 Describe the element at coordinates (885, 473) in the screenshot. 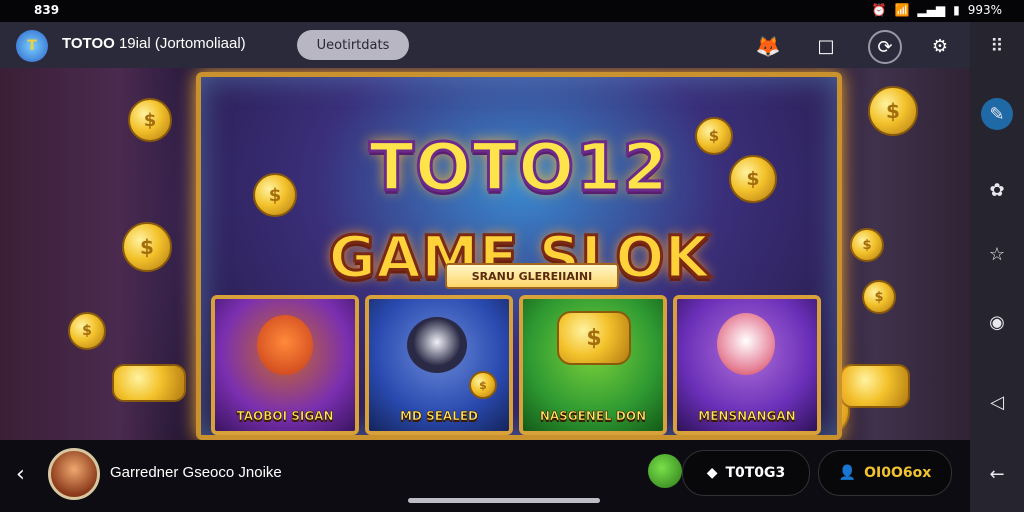

I see `coins-pill: 👤 OI0O6ox` at that location.